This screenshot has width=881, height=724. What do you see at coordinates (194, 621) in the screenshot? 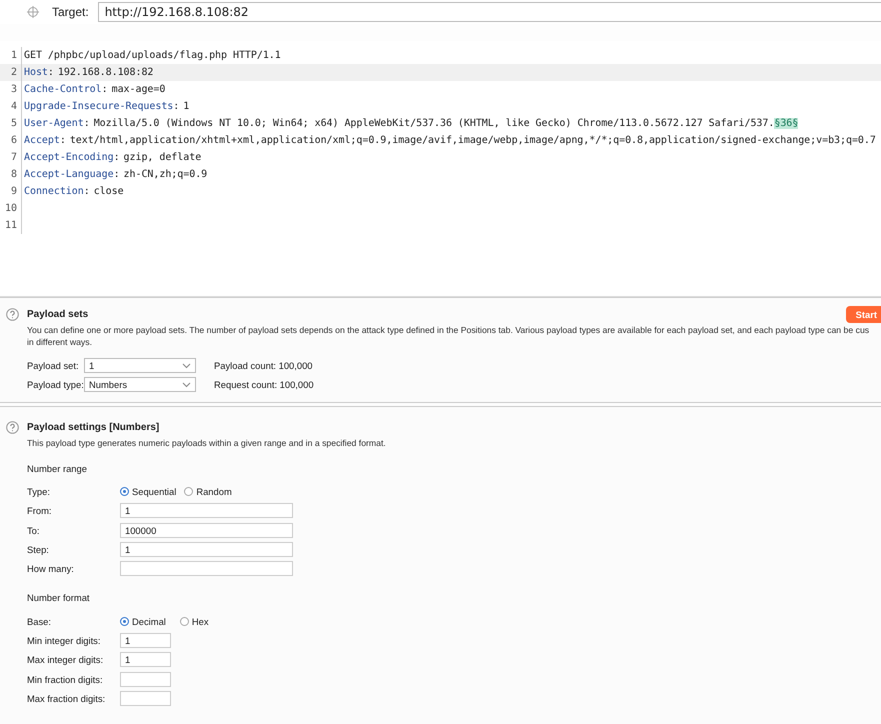
I see `radio-option: Hex` at bounding box center [194, 621].